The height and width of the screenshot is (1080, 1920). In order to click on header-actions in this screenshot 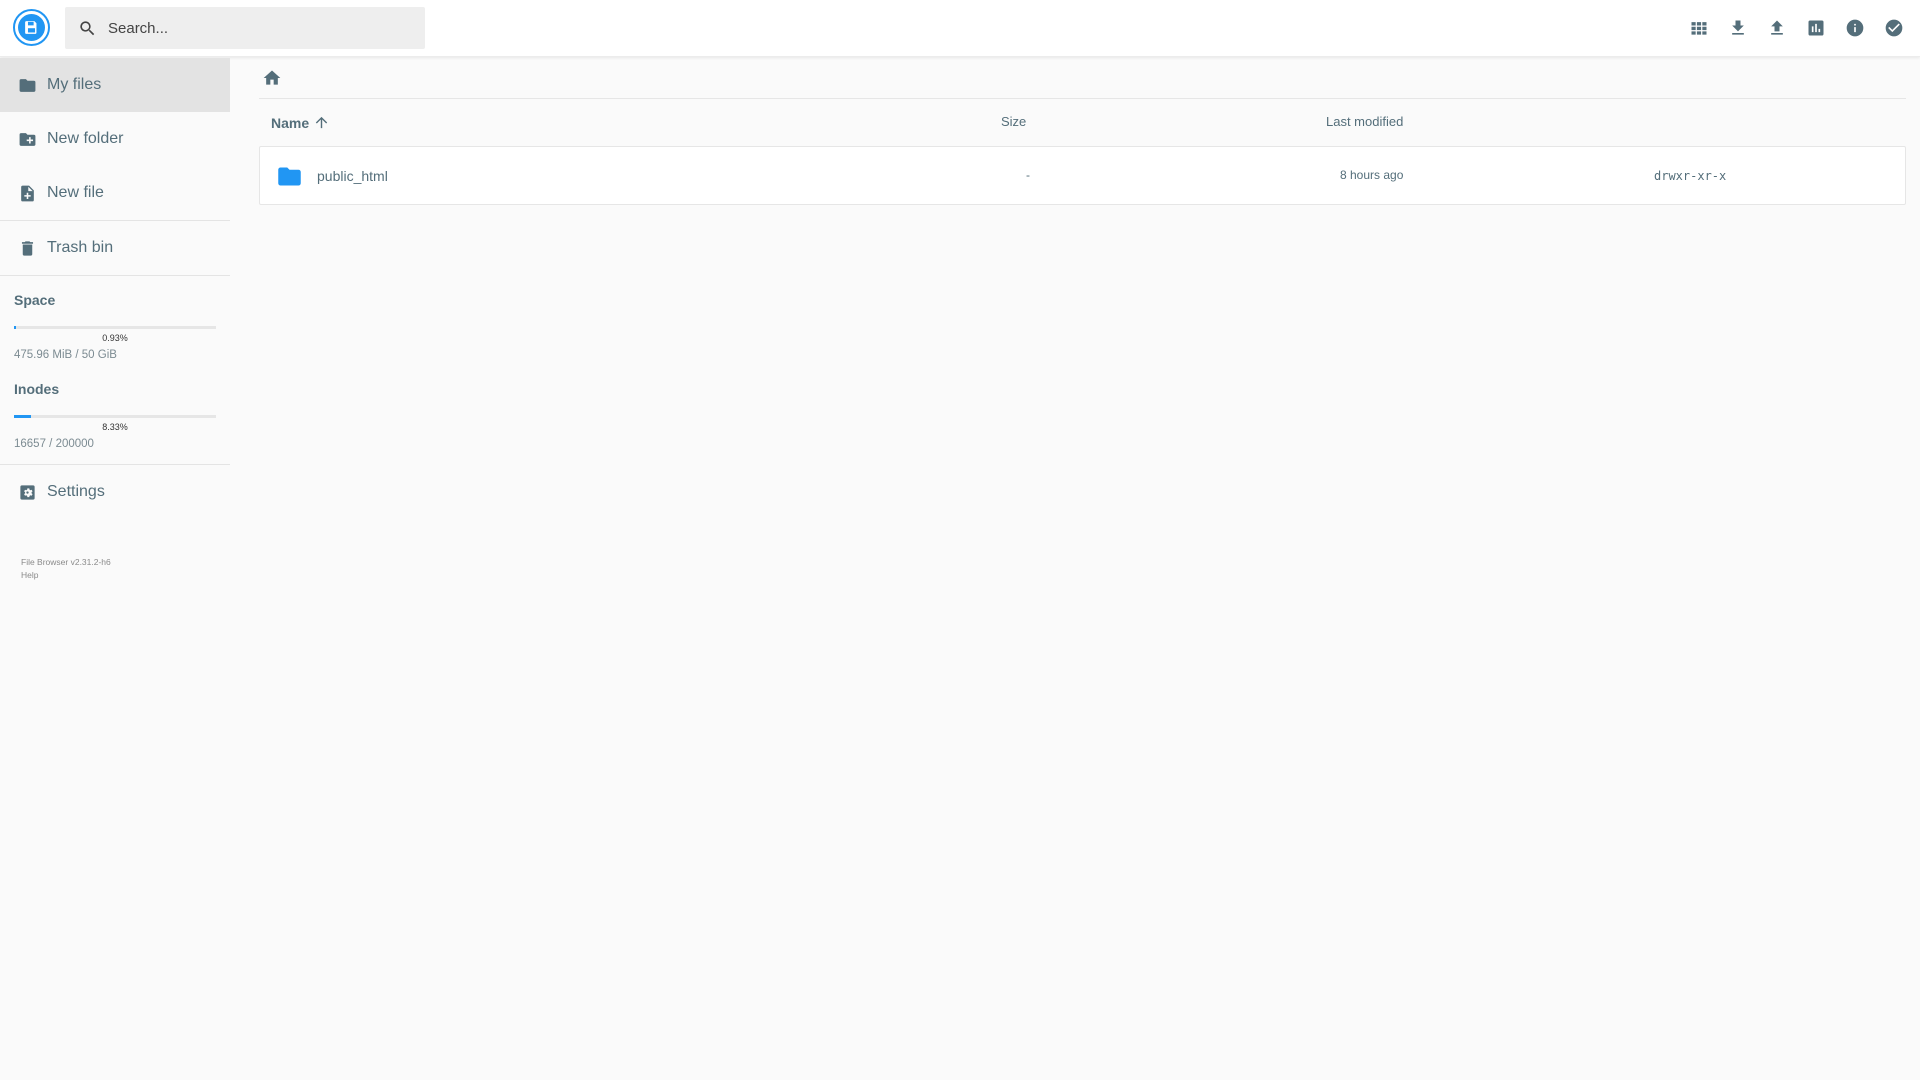, I will do `click(1796, 28)`.